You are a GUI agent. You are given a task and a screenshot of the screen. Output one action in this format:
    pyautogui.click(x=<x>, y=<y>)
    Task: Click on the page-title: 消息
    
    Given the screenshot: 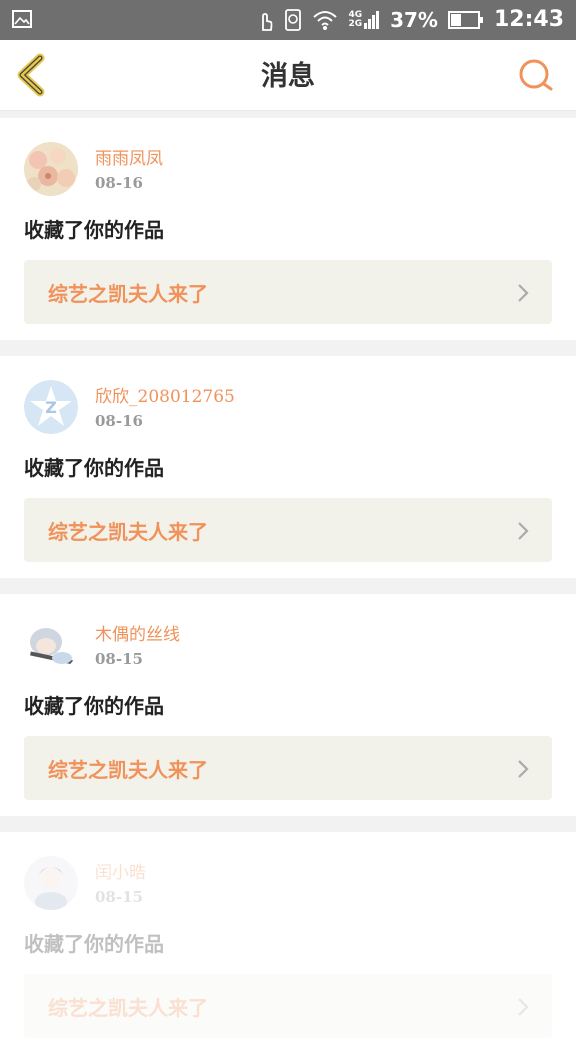 What is the action you would take?
    pyautogui.click(x=288, y=76)
    